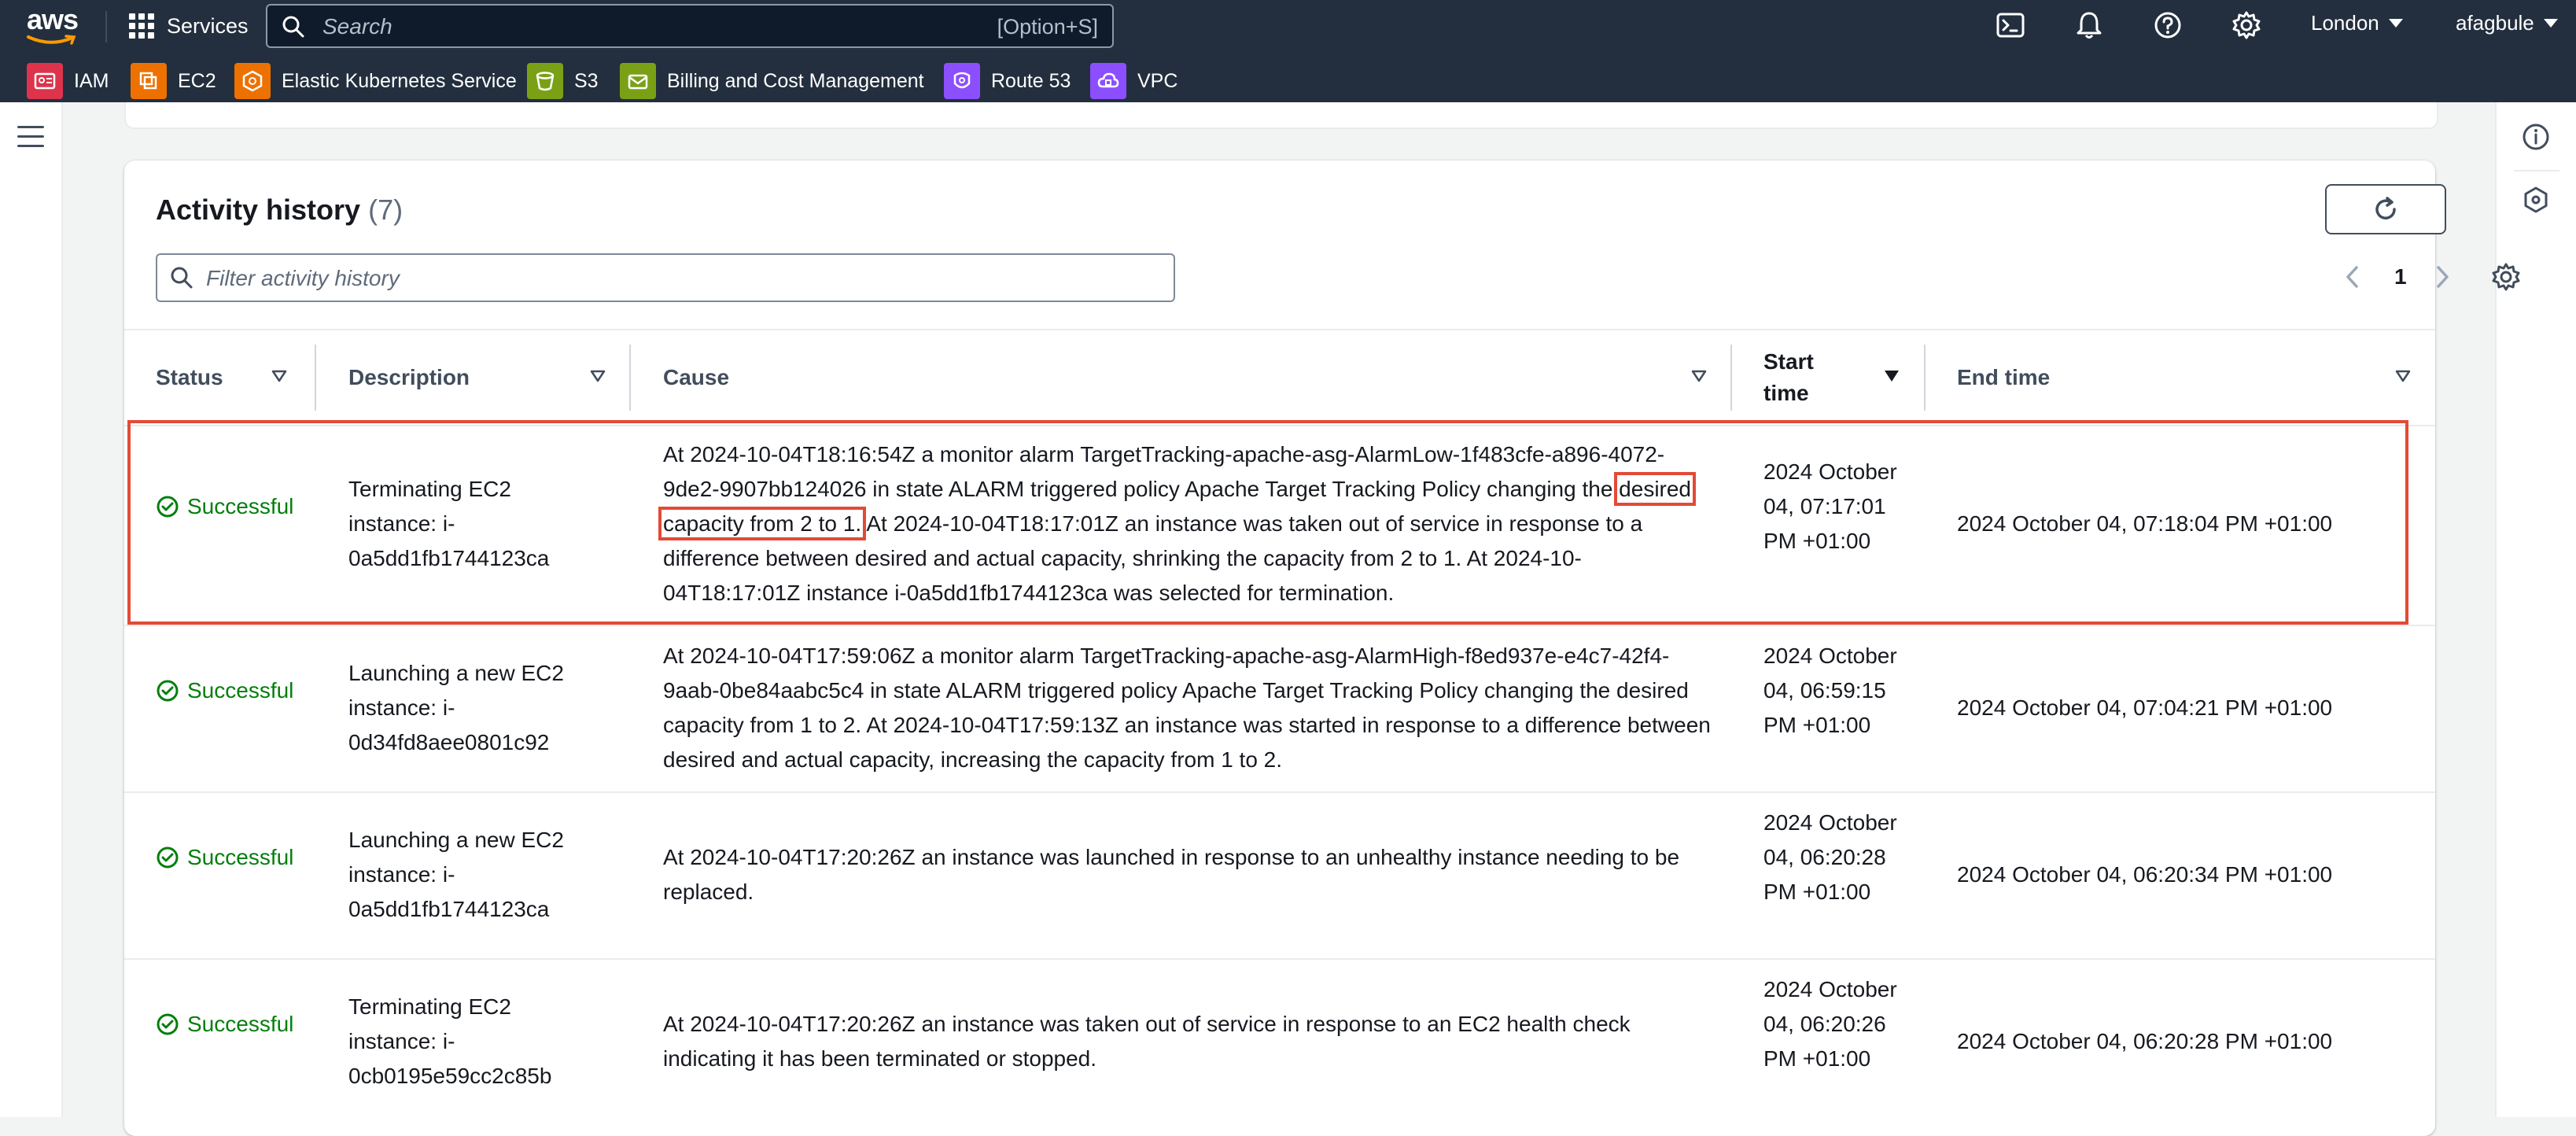 This screenshot has height=1136, width=2576. What do you see at coordinates (1830, 506) in the screenshot?
I see `start-time-cell: 2024 October 04, 07:17:01 PM +01:00` at bounding box center [1830, 506].